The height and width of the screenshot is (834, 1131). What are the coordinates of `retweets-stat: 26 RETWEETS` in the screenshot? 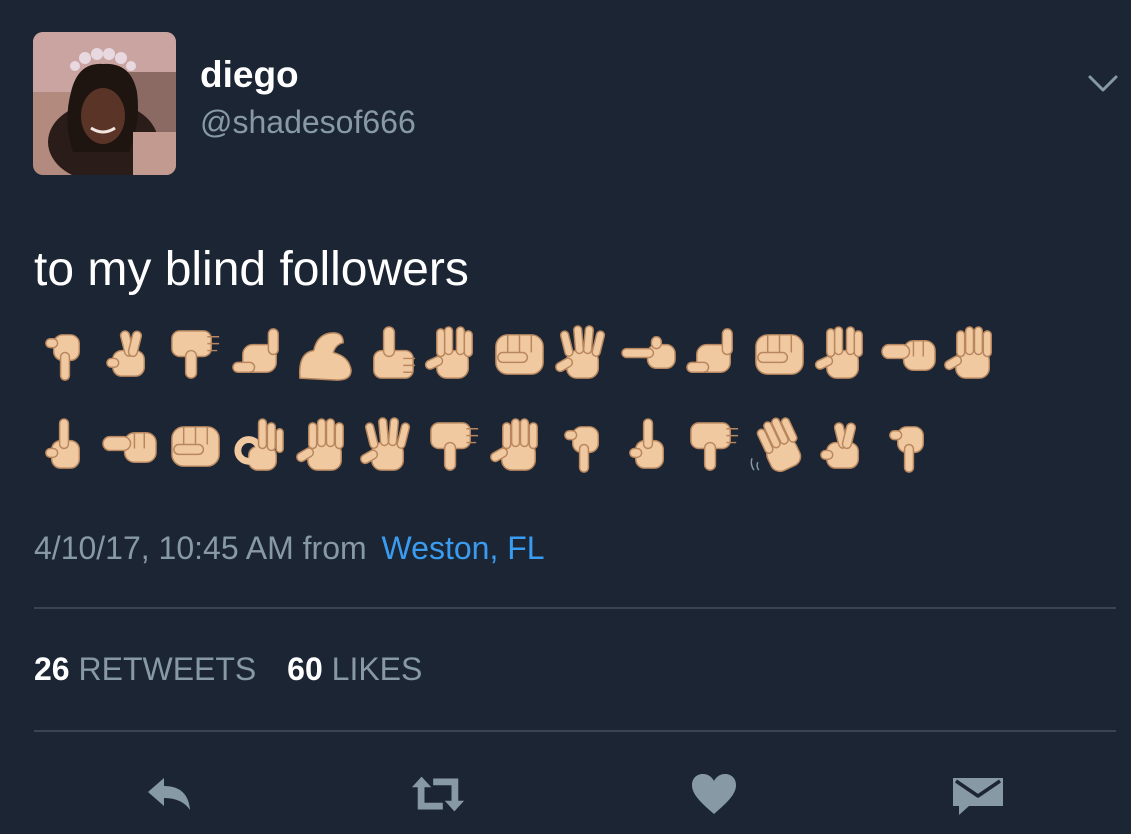 It's located at (149, 669).